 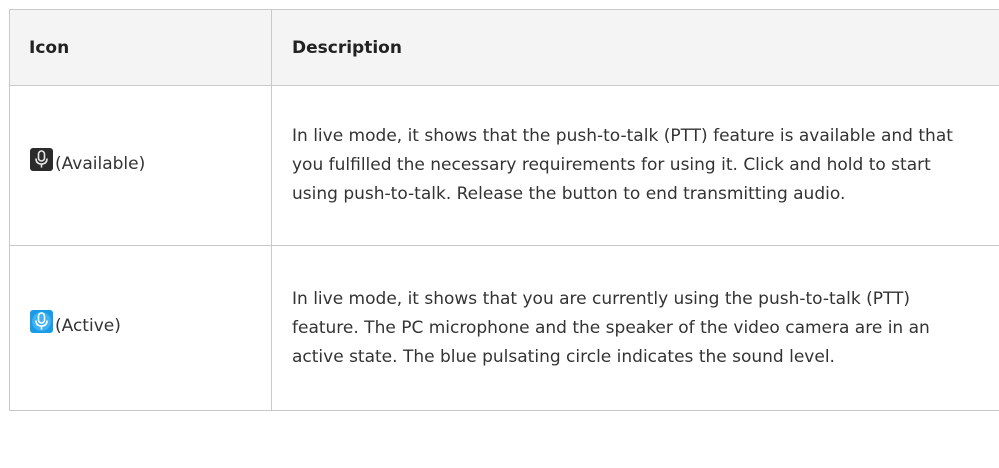 What do you see at coordinates (41, 321) in the screenshot?
I see `microphone-active-icon` at bounding box center [41, 321].